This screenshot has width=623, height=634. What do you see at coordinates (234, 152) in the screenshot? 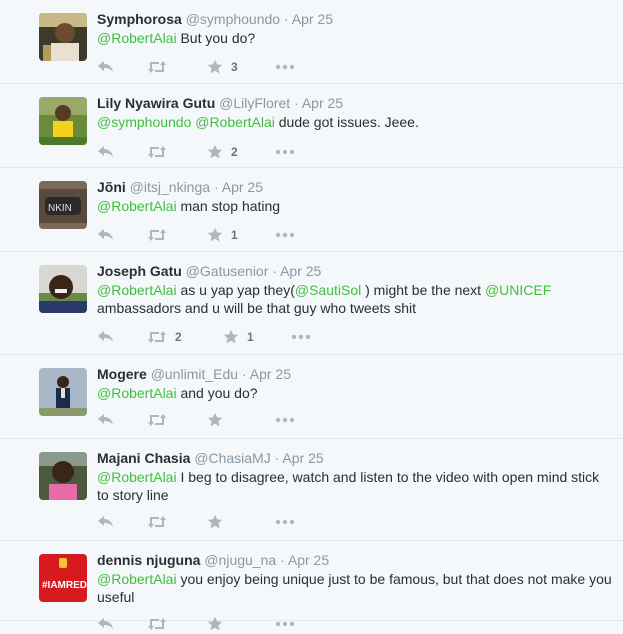
I see `favorite-count: 2` at bounding box center [234, 152].